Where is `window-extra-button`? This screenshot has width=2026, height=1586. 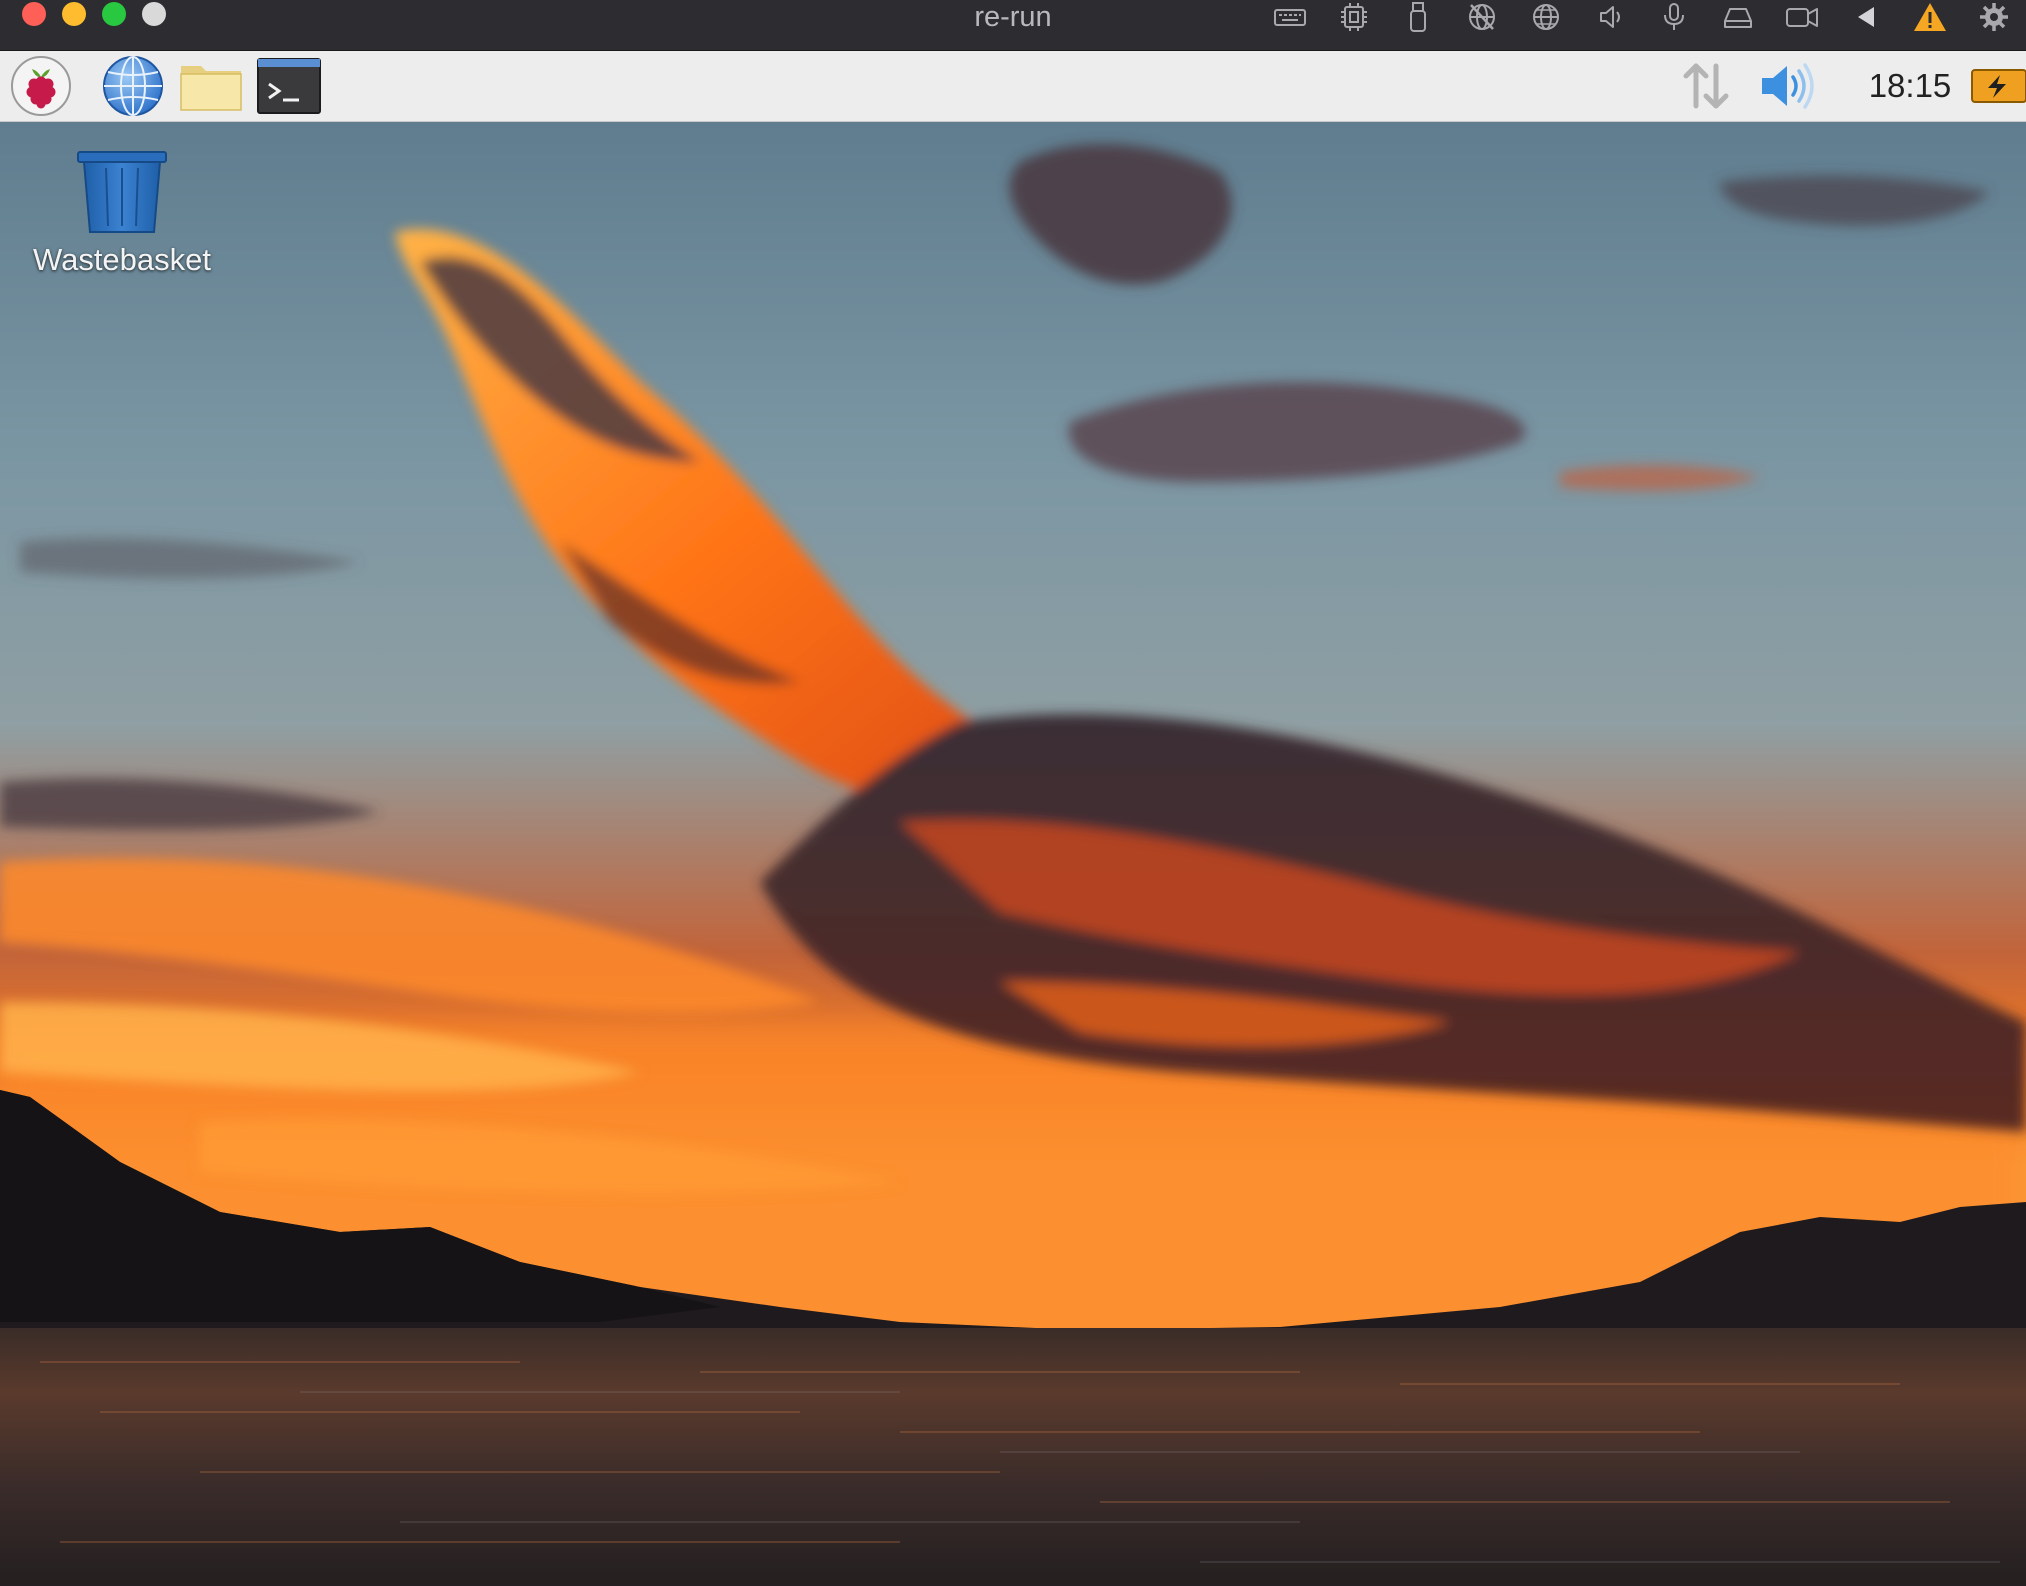 window-extra-button is located at coordinates (154, 14).